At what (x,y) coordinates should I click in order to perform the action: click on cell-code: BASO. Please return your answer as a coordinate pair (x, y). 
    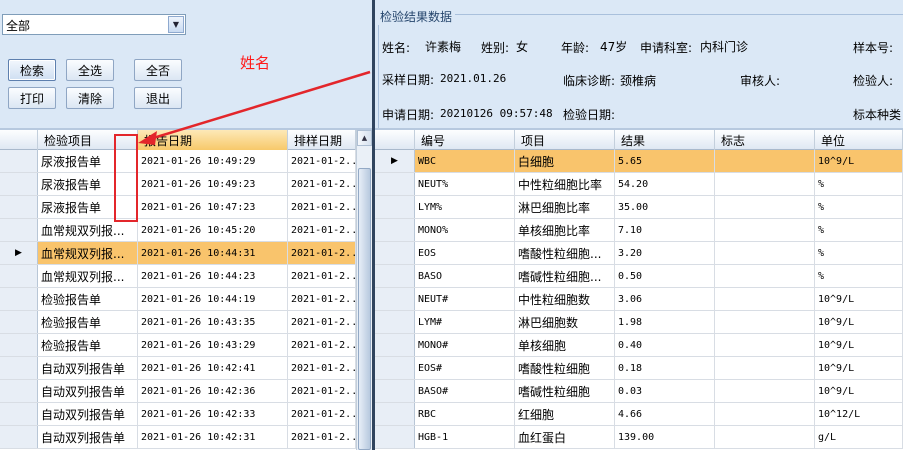
    Looking at the image, I should click on (465, 276).